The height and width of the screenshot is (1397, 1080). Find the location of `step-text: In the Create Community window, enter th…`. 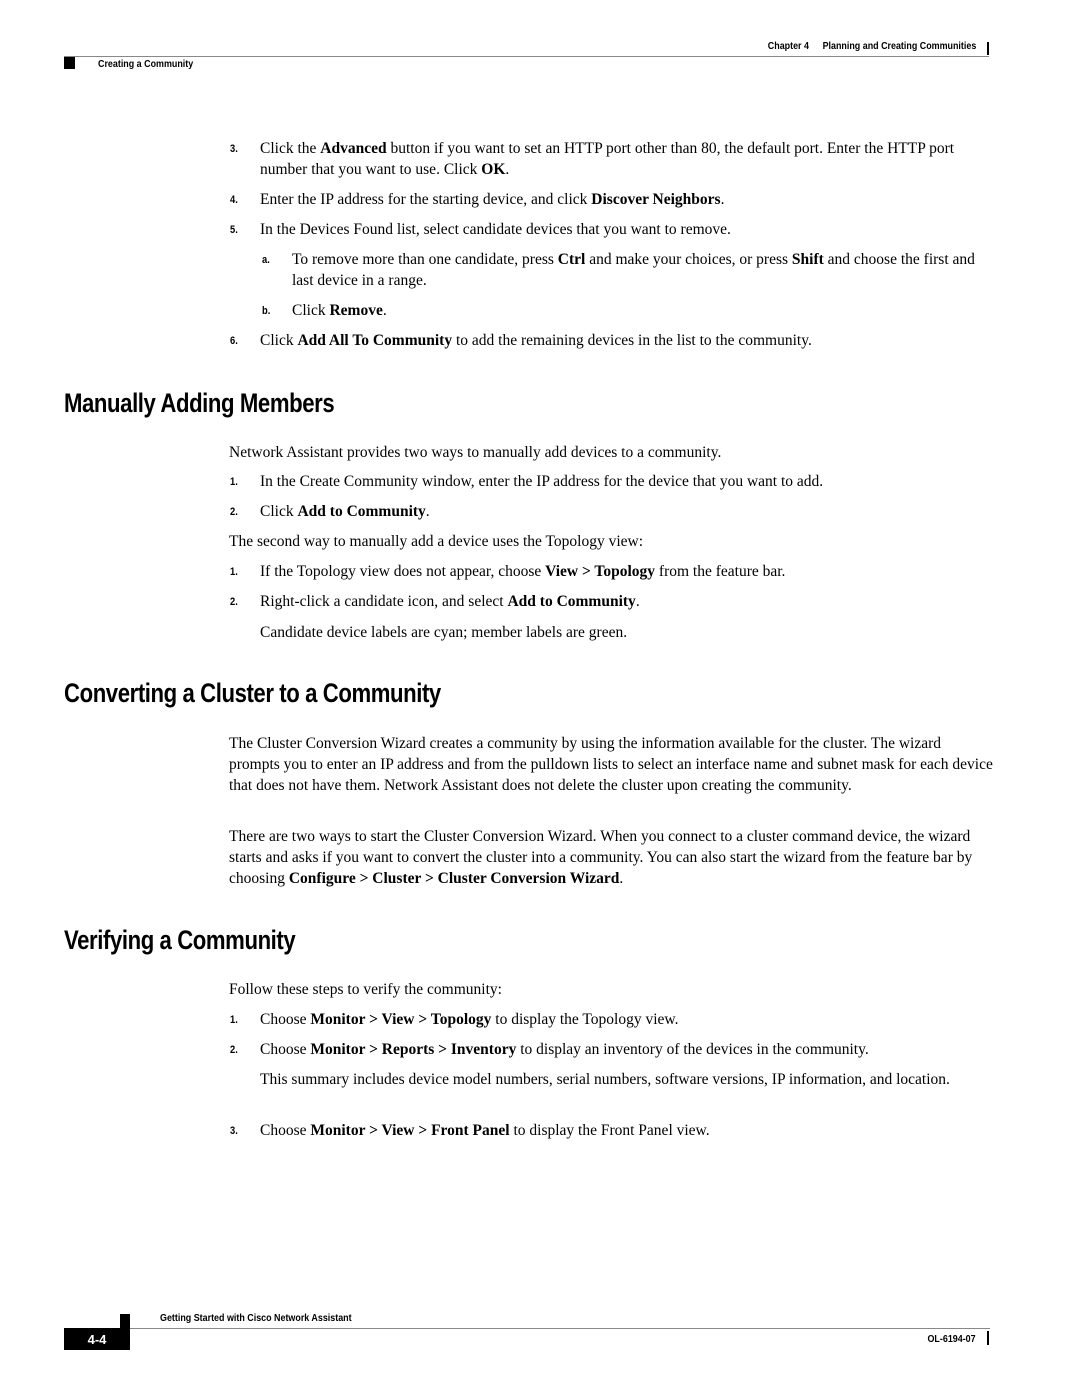

step-text: In the Create Community window, enter th… is located at coordinates (542, 481).